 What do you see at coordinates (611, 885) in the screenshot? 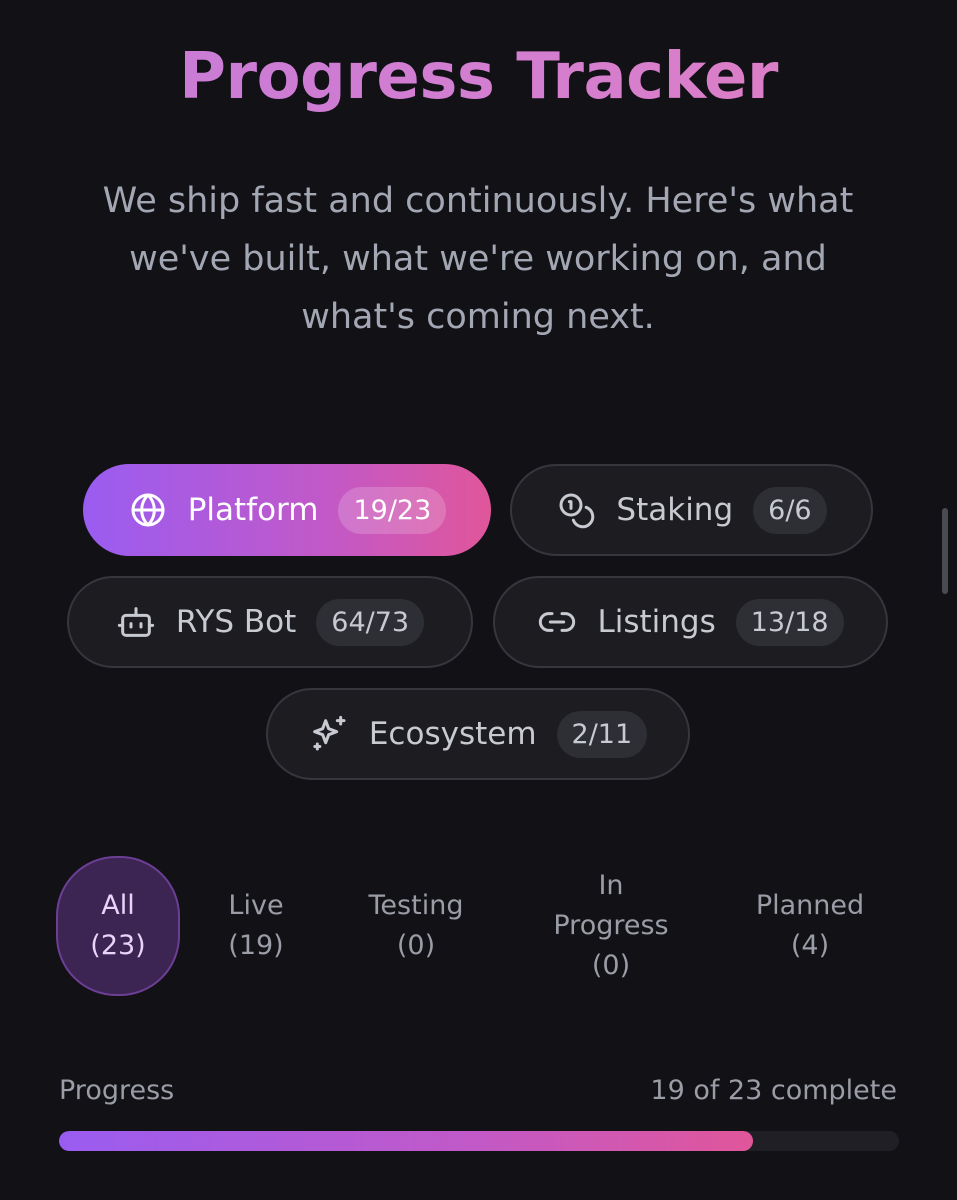
I see `filter-label: In` at bounding box center [611, 885].